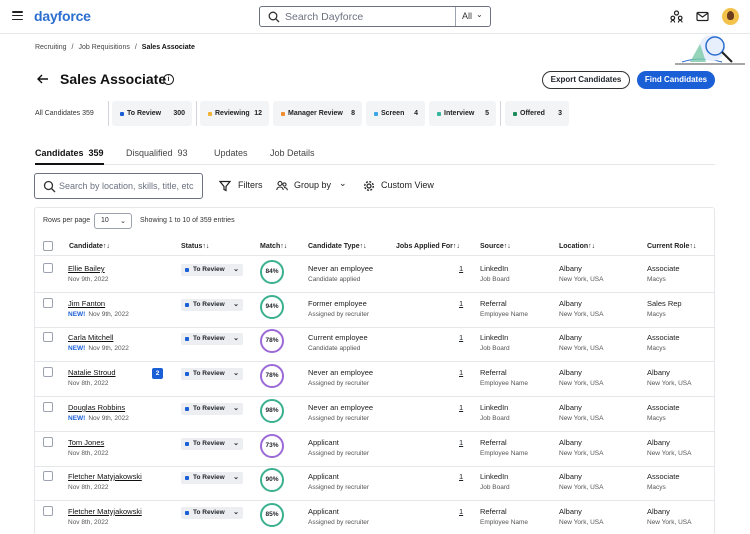 The image size is (750, 534). What do you see at coordinates (586, 80) in the screenshot?
I see `export-candidates-button: Export Candidates` at bounding box center [586, 80].